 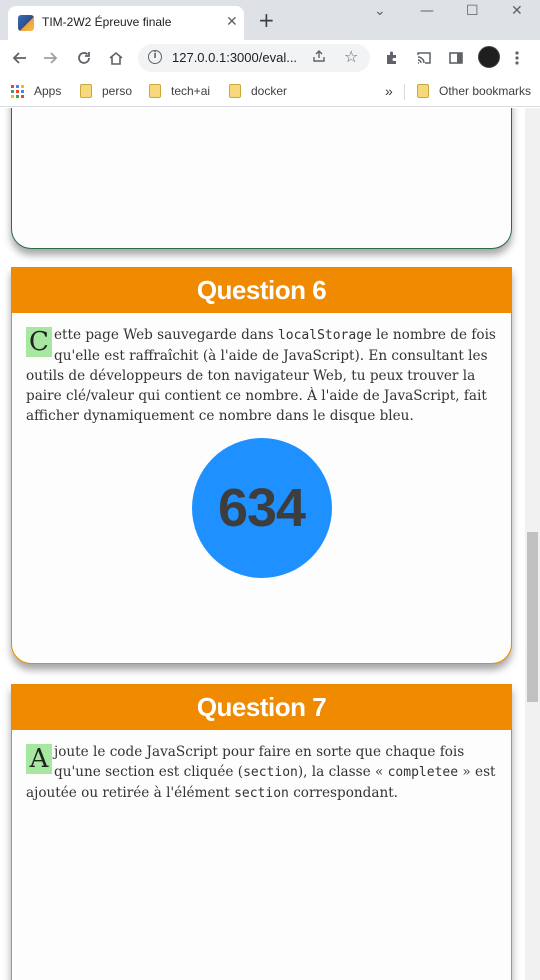 I want to click on profile-avatar-icon, so click(x=489, y=57).